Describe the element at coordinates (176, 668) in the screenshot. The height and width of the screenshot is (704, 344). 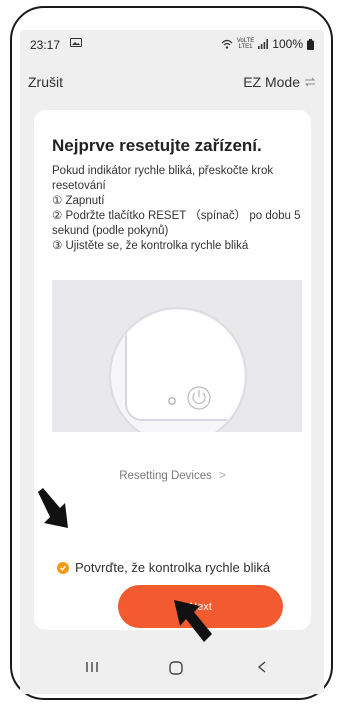
I see `home-icon` at that location.